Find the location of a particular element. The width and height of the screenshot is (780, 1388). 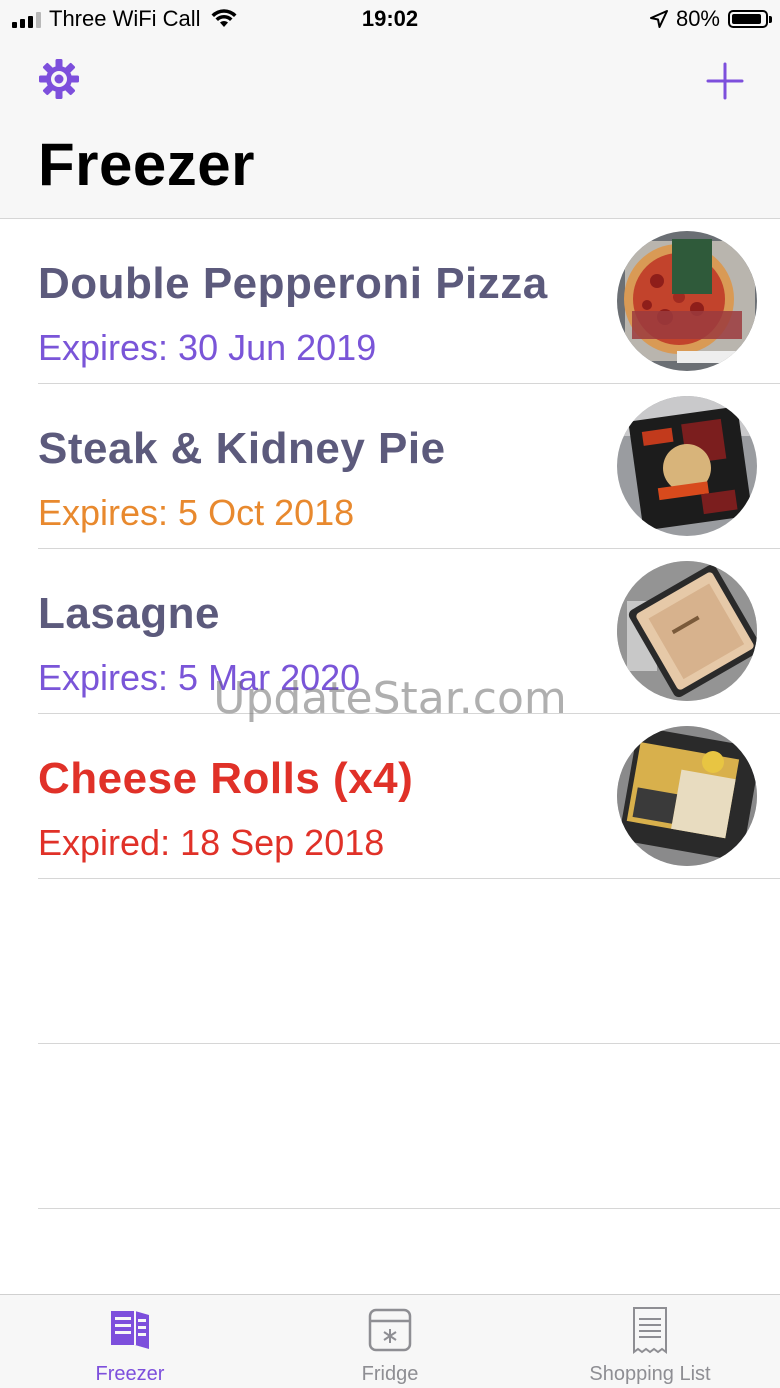

item-photo-pie is located at coordinates (687, 466).